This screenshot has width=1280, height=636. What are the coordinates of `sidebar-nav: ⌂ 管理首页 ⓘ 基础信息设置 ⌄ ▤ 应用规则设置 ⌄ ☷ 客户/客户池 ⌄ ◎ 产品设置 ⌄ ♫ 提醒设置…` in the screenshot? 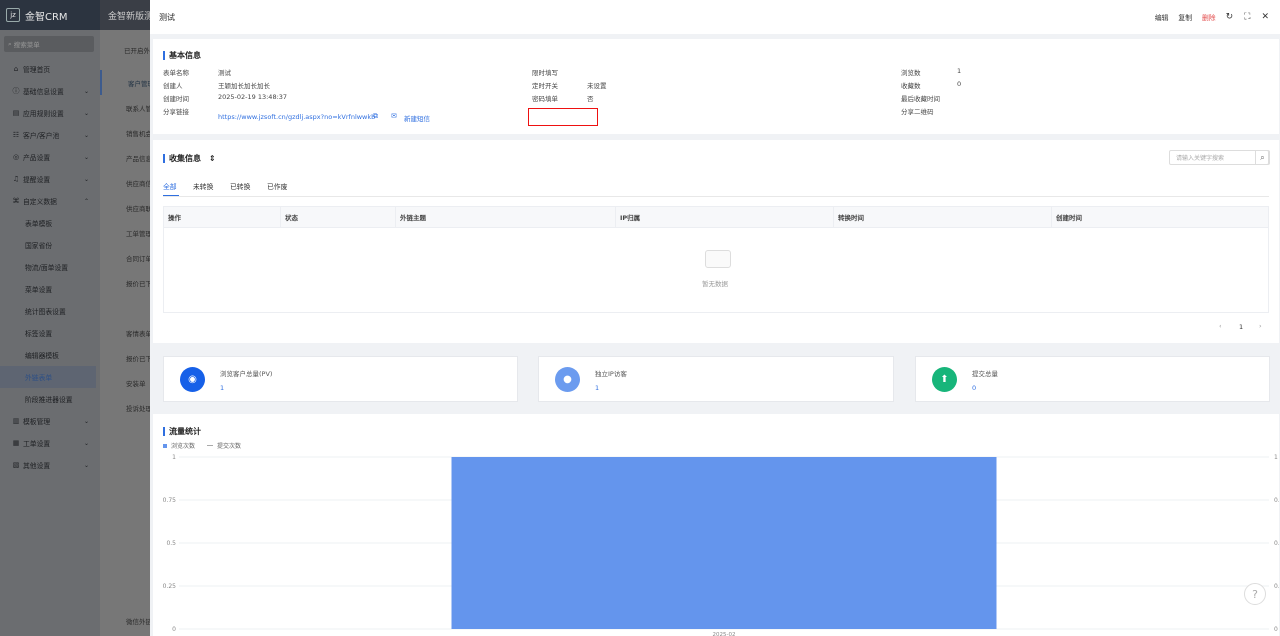 It's located at (50, 267).